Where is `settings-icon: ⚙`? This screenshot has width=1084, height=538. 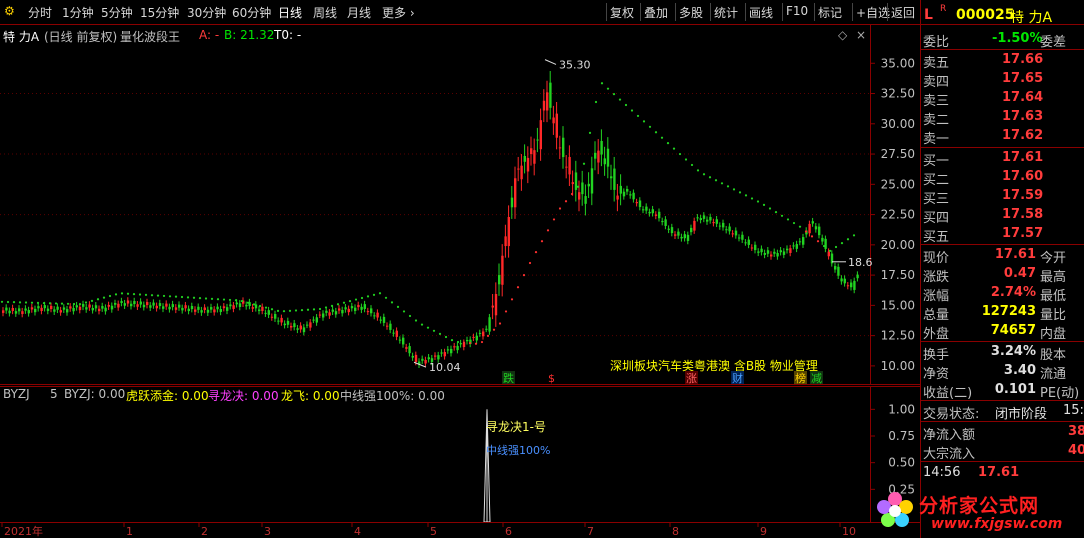 settings-icon: ⚙ is located at coordinates (9, 11).